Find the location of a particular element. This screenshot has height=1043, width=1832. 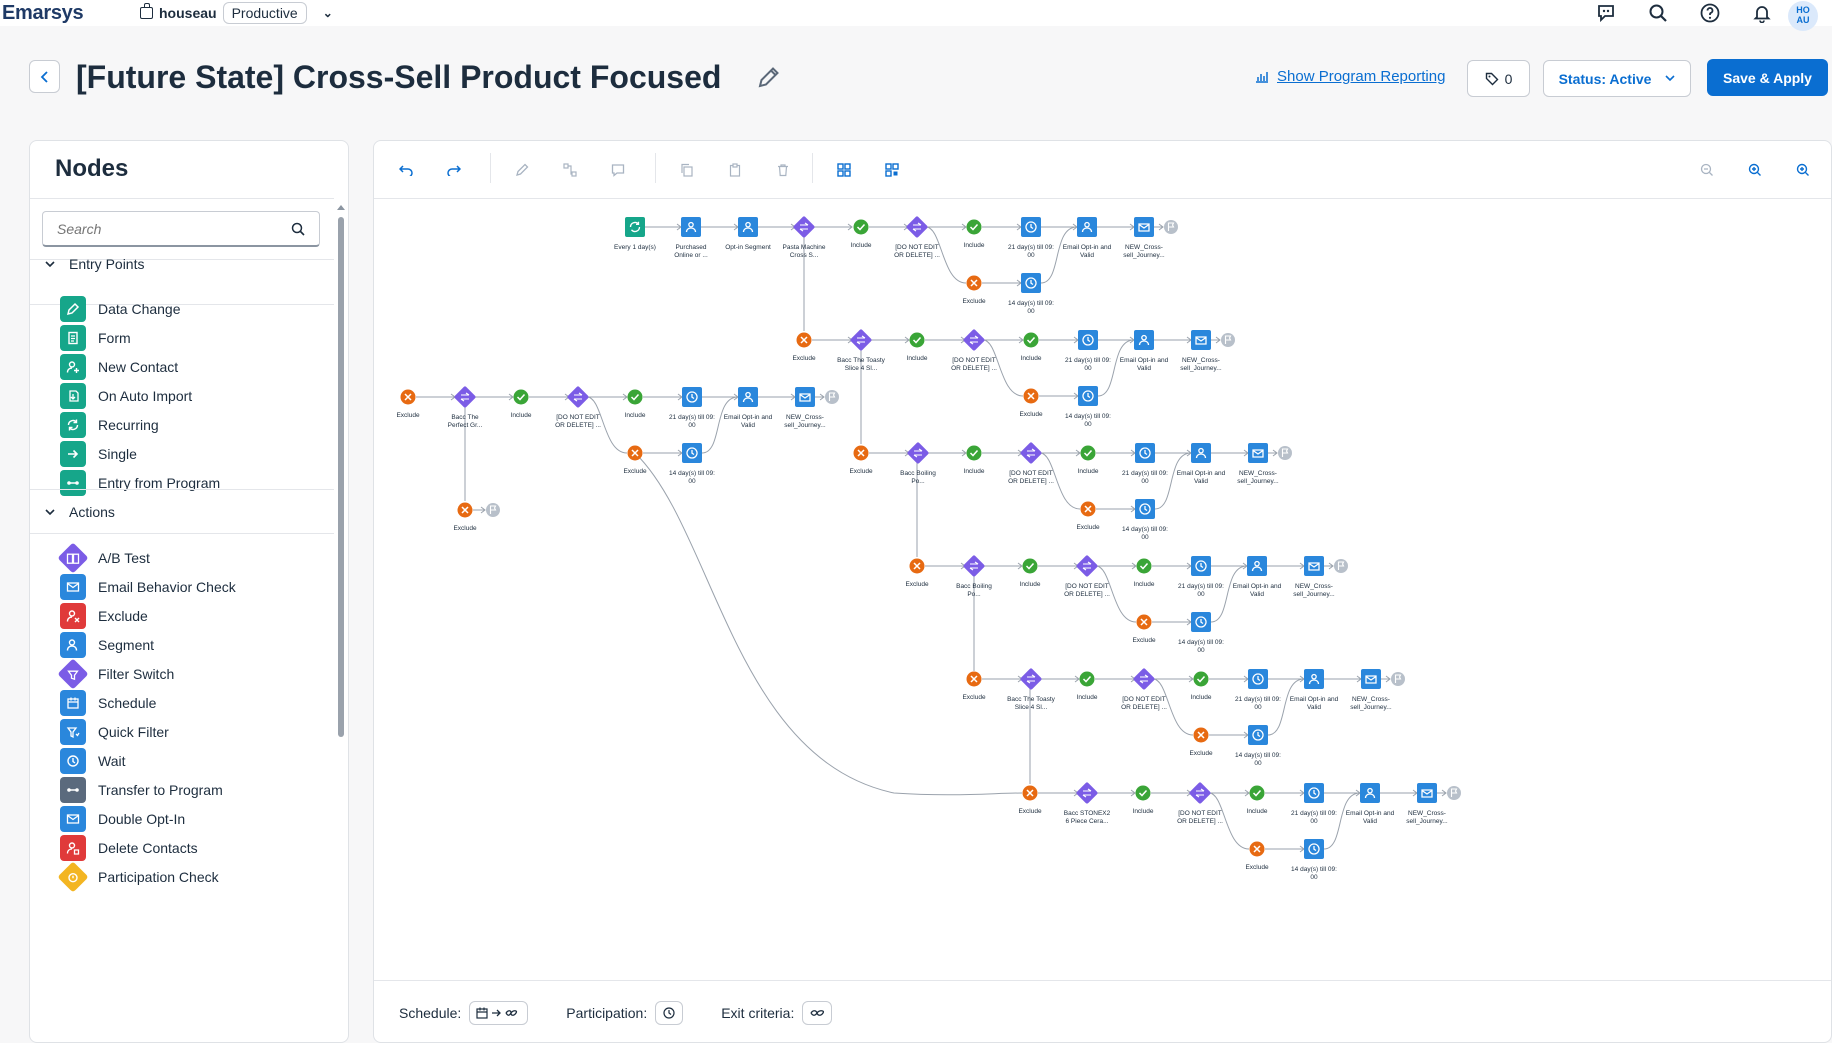

node-data-change: Data Change is located at coordinates (120, 309).